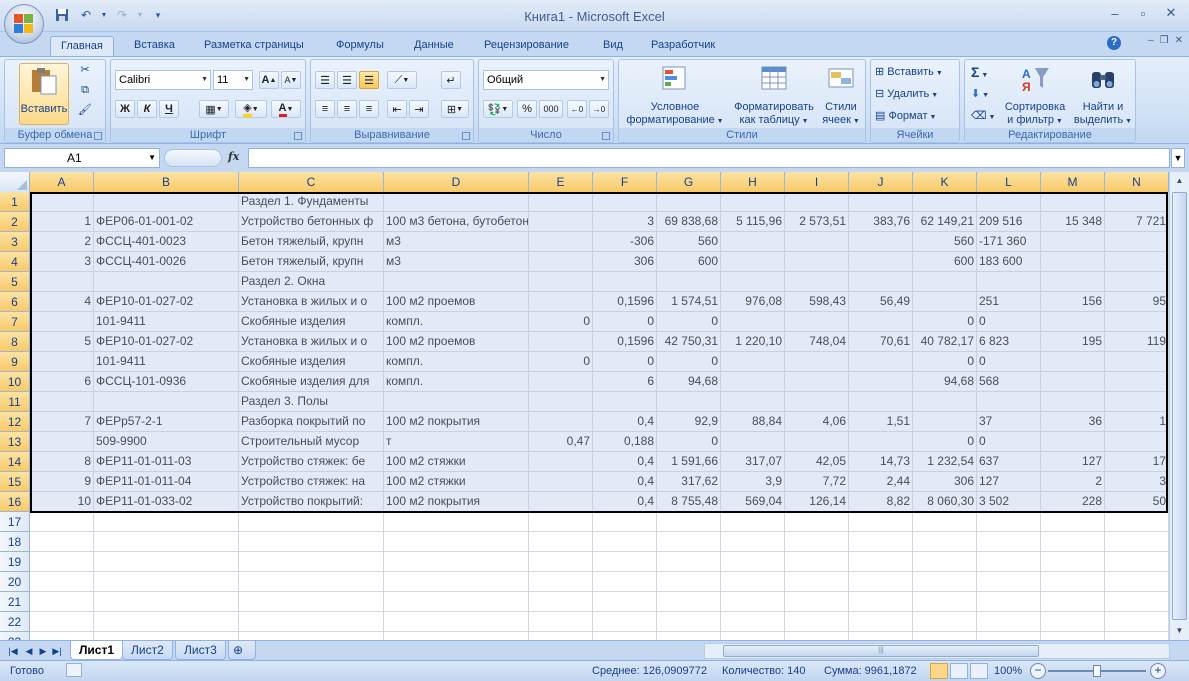 Image resolution: width=1189 pixels, height=681 pixels. Describe the element at coordinates (1008, 671) in the screenshot. I see `zoom-level: 100%` at that location.